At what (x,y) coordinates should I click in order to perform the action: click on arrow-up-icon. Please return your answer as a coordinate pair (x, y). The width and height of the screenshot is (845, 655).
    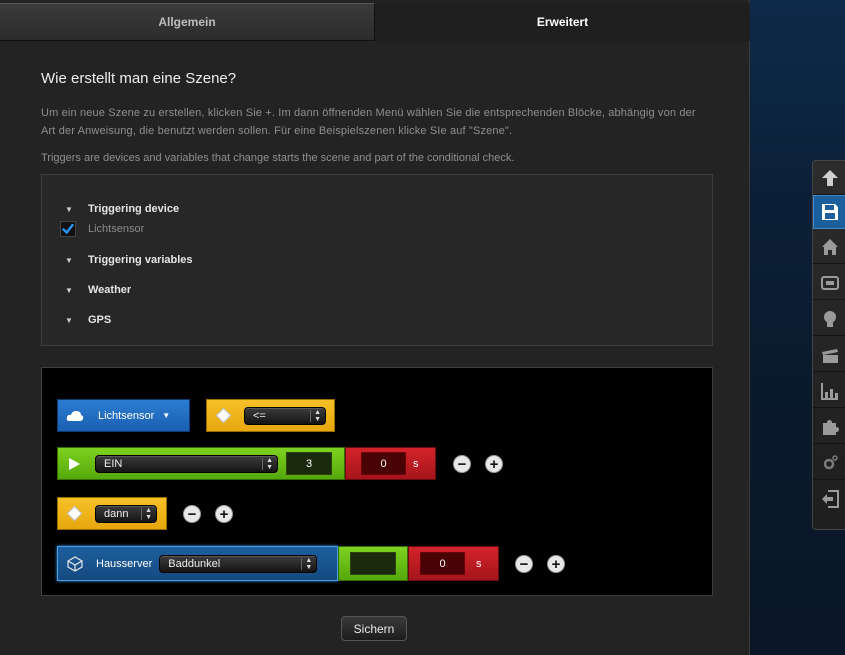
    Looking at the image, I should click on (829, 177).